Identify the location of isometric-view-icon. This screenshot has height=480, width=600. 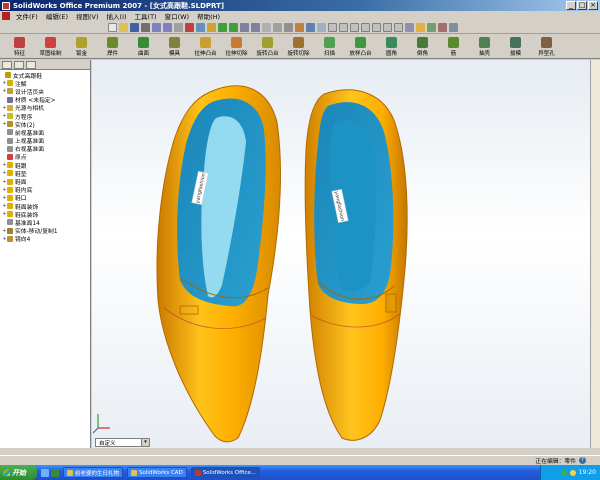
(398, 27).